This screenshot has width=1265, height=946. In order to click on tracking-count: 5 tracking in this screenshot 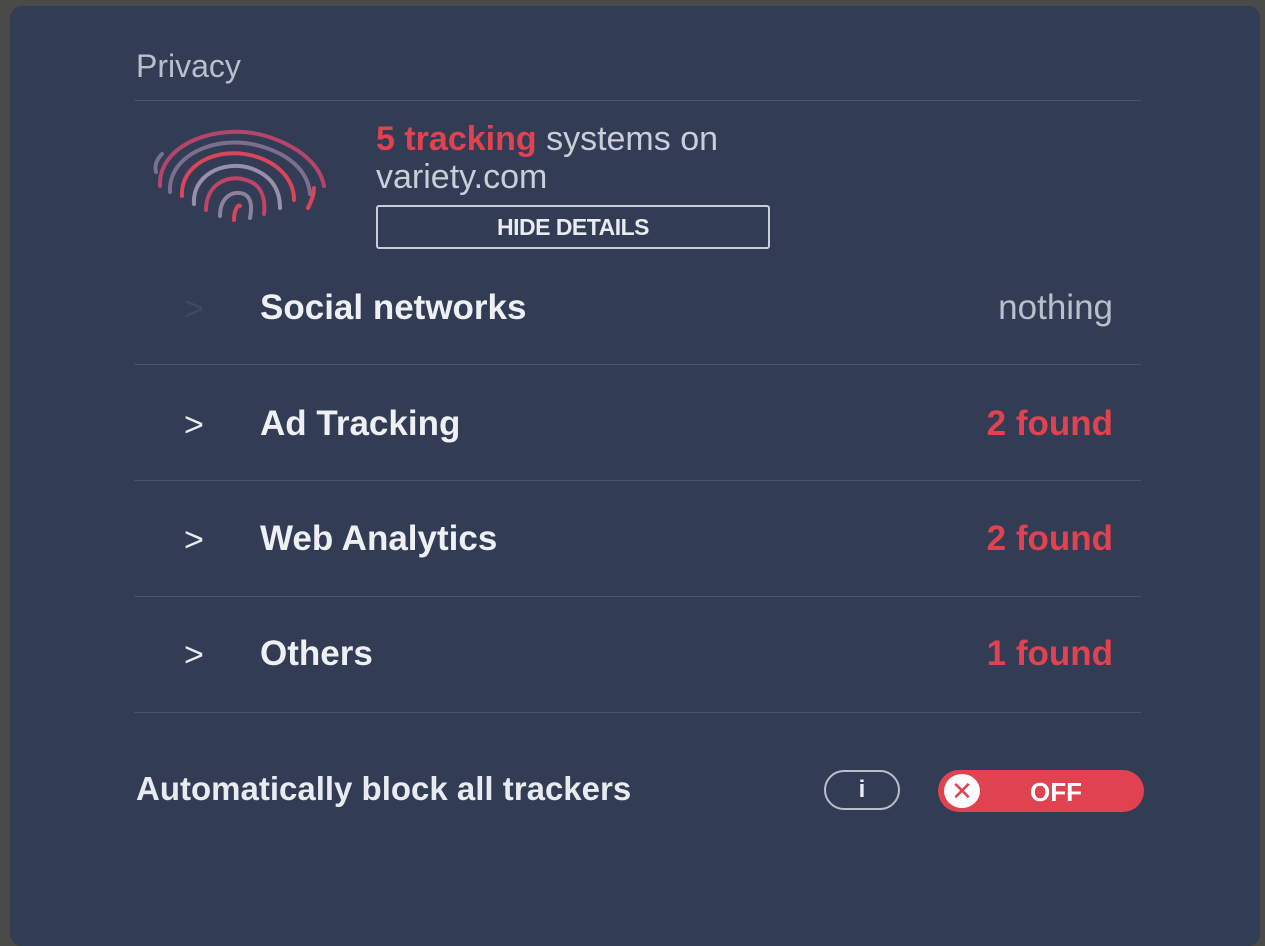, I will do `click(456, 139)`.